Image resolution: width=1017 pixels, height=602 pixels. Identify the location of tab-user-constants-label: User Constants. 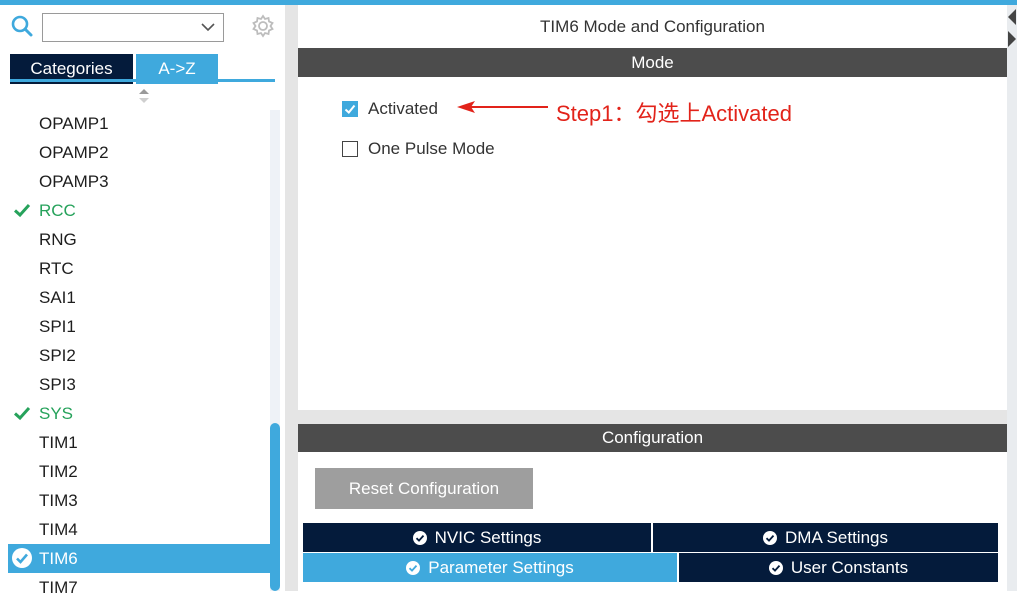
(849, 567).